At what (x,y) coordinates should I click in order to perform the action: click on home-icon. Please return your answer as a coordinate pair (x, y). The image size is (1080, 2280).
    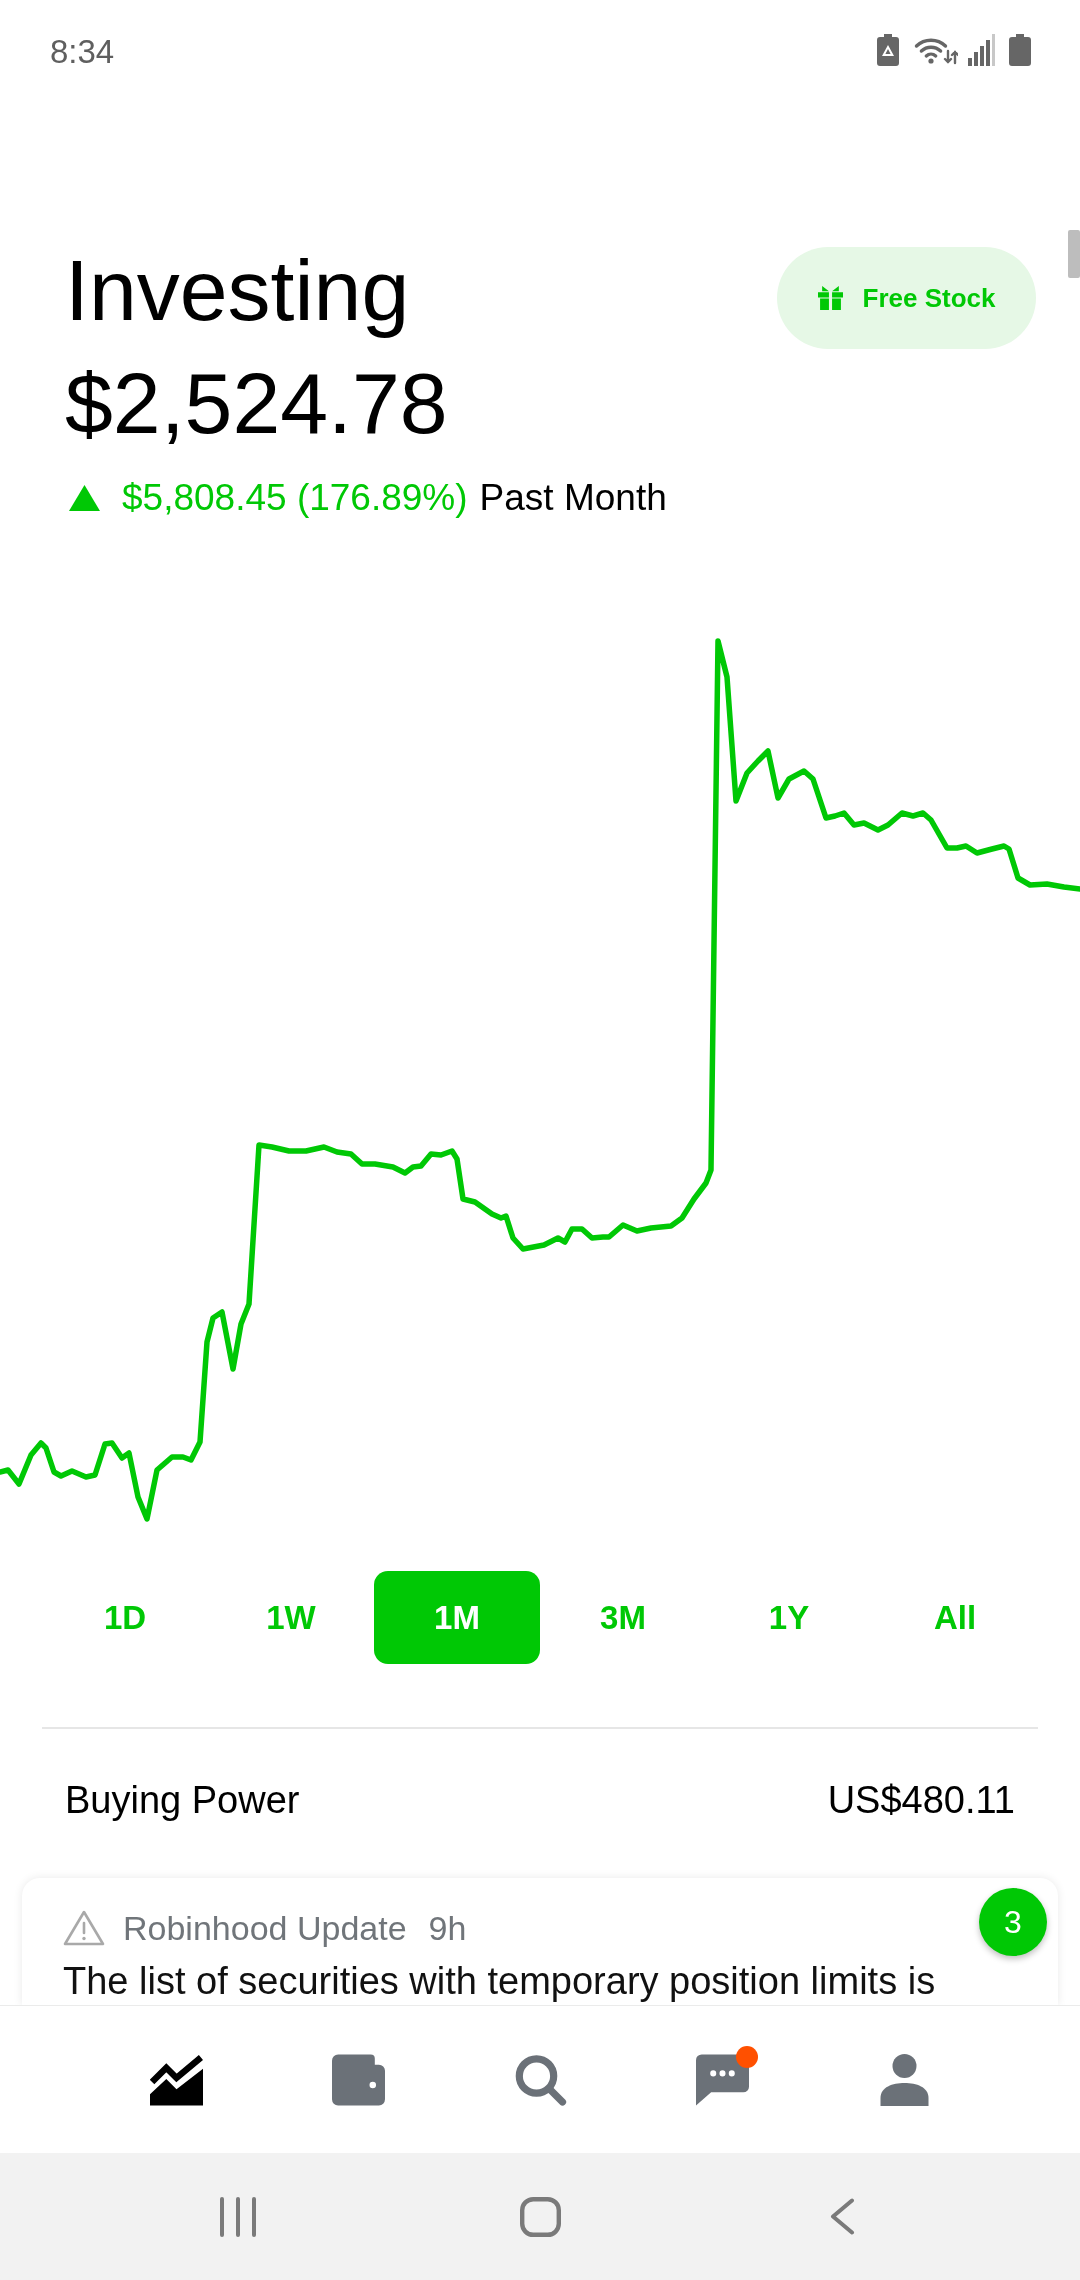
    Looking at the image, I should click on (540, 2216).